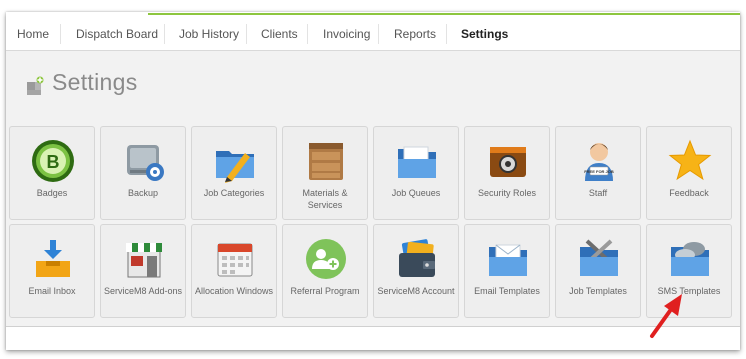  What do you see at coordinates (507, 193) in the screenshot?
I see `tile-label: Security Roles` at bounding box center [507, 193].